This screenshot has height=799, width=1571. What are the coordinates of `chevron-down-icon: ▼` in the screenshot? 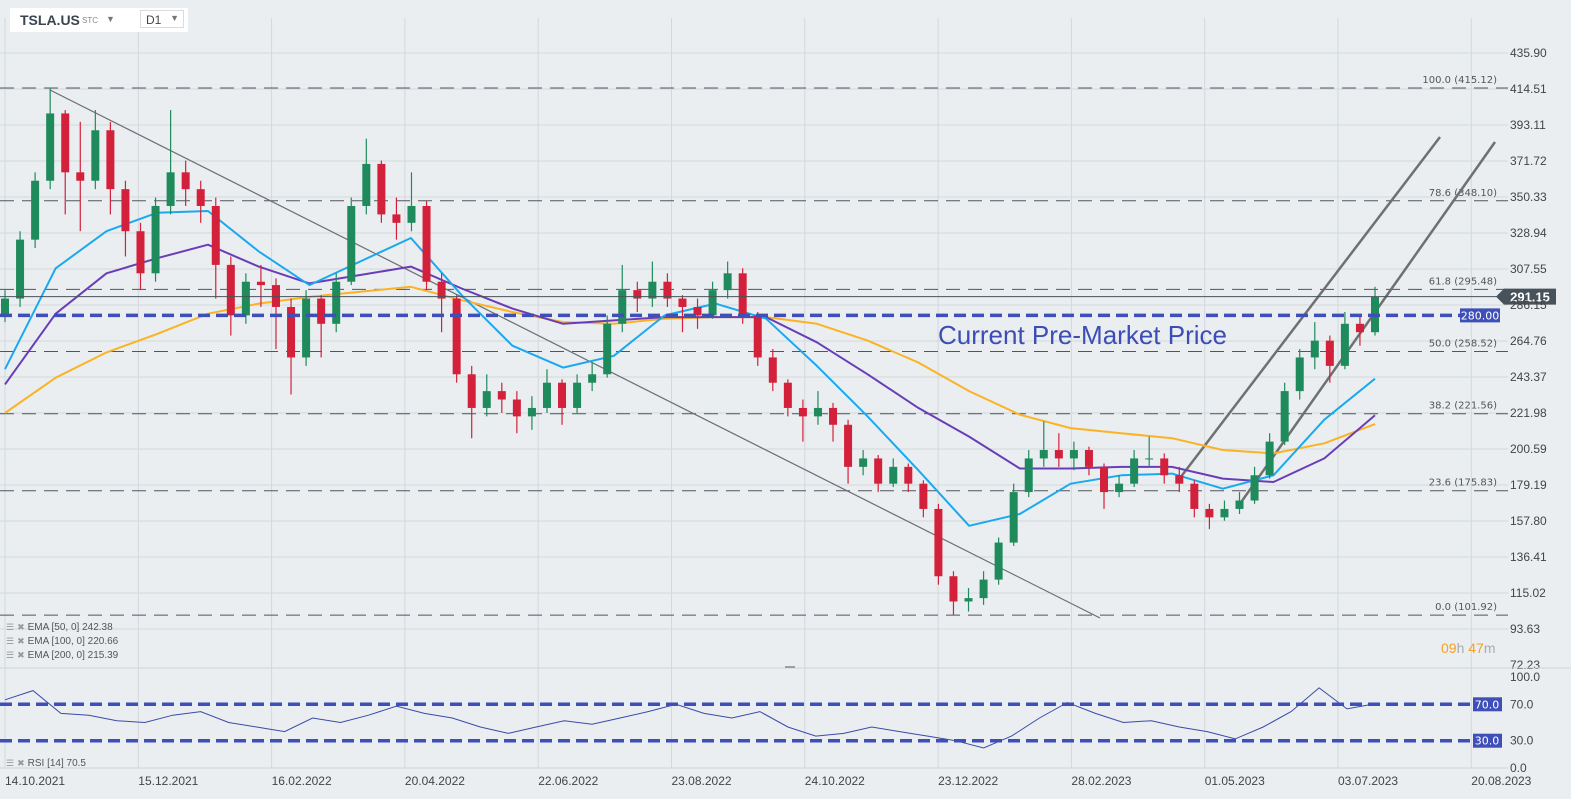 It's located at (174, 18).